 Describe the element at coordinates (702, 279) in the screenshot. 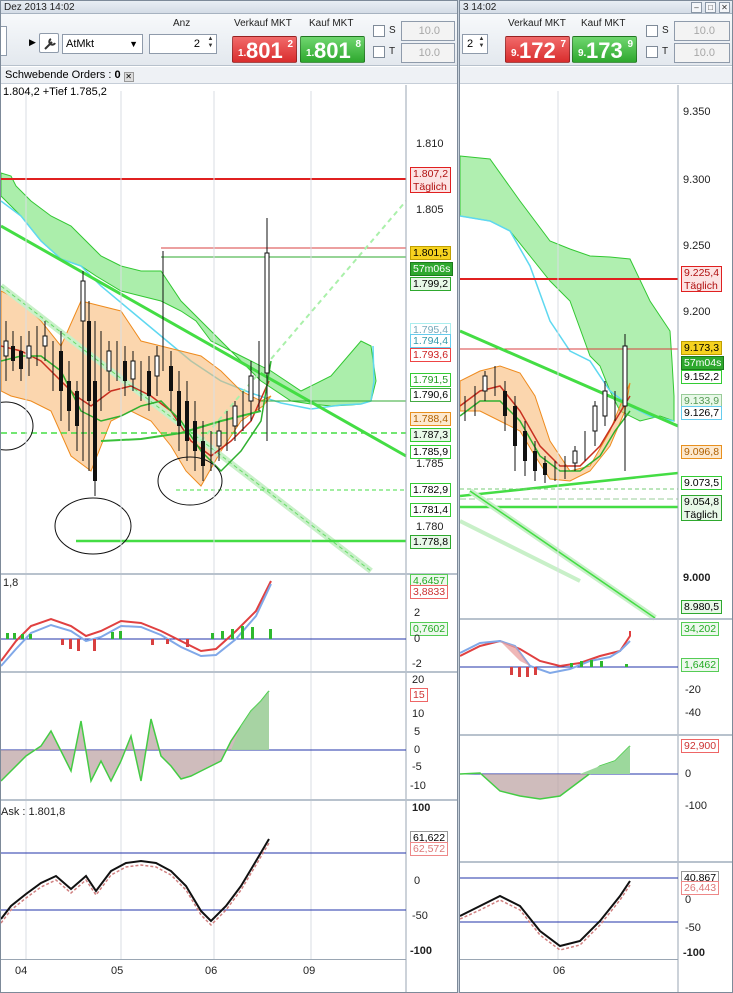

I see `price-tag-resistance: 9.225,4 Täglich` at that location.